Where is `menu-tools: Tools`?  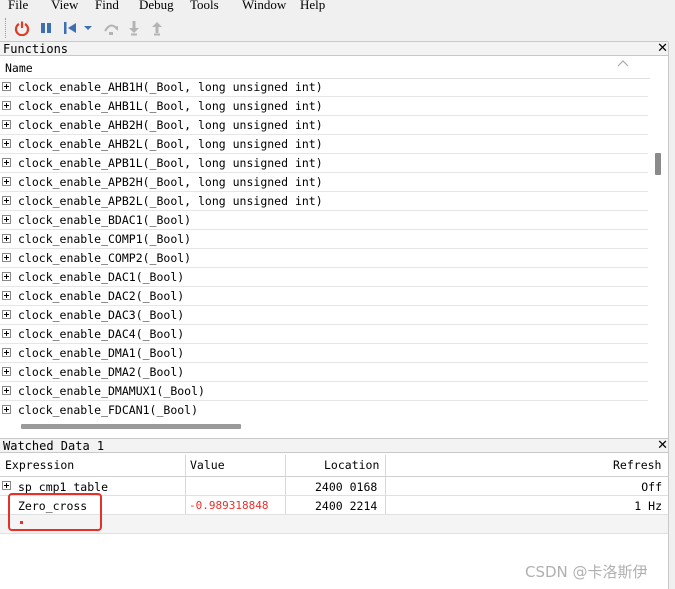 menu-tools: Tools is located at coordinates (204, 6).